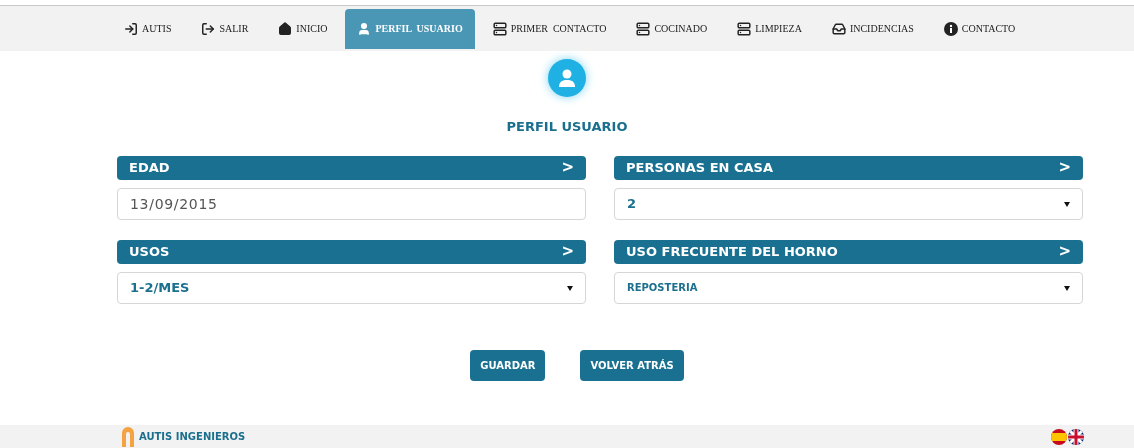  What do you see at coordinates (672, 28) in the screenshot?
I see `nav-tab: COCINADO` at bounding box center [672, 28].